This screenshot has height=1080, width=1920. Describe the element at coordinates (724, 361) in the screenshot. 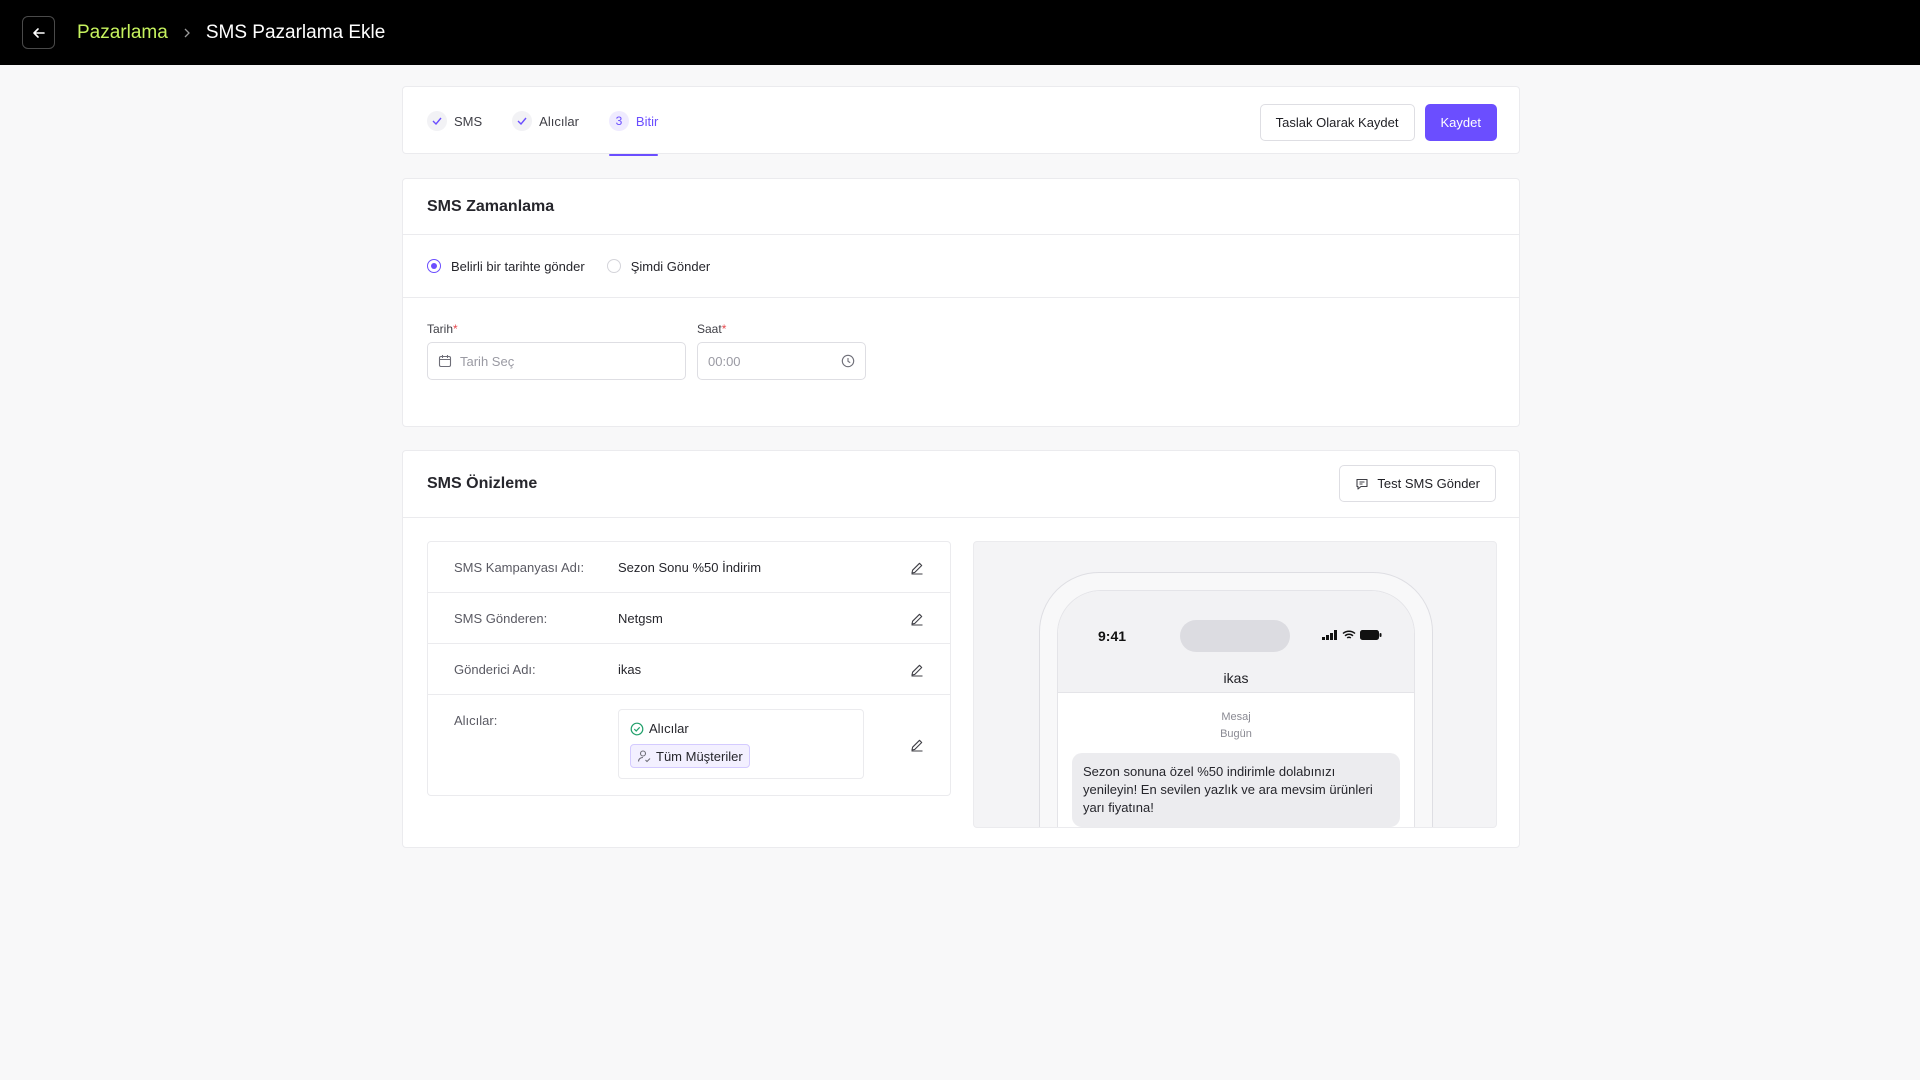

I see `time-value: 00:00` at that location.